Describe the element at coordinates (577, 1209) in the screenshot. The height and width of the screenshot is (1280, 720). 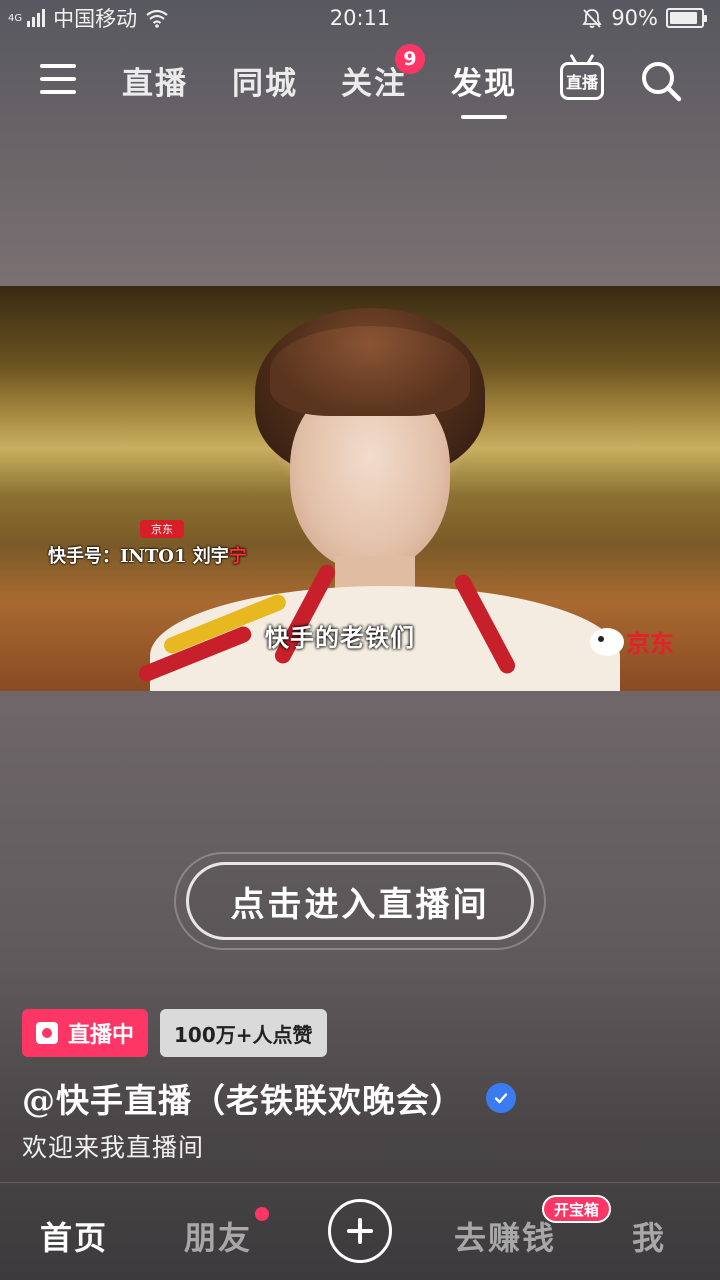
I see `treasure-box-badge: 开宝箱` at that location.